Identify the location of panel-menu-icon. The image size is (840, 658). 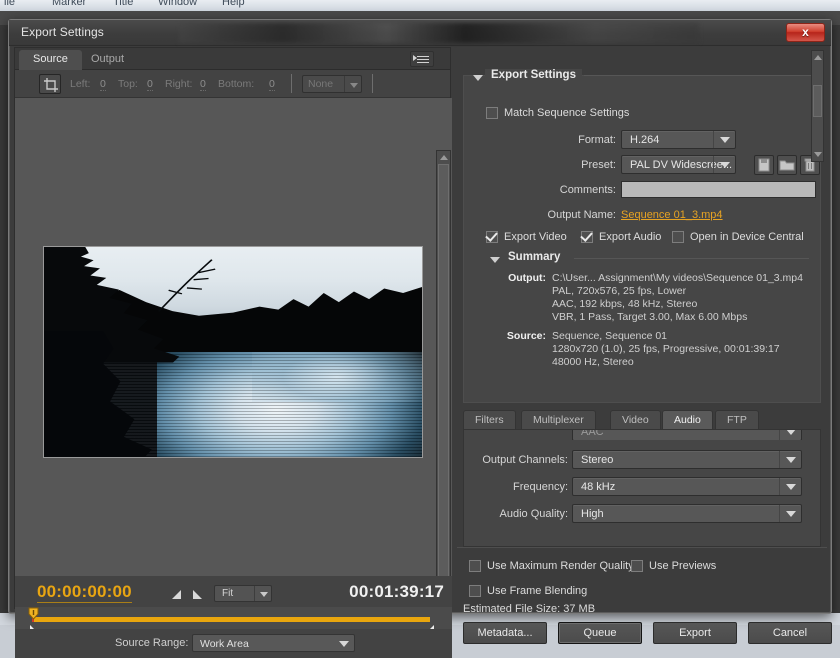
(422, 59).